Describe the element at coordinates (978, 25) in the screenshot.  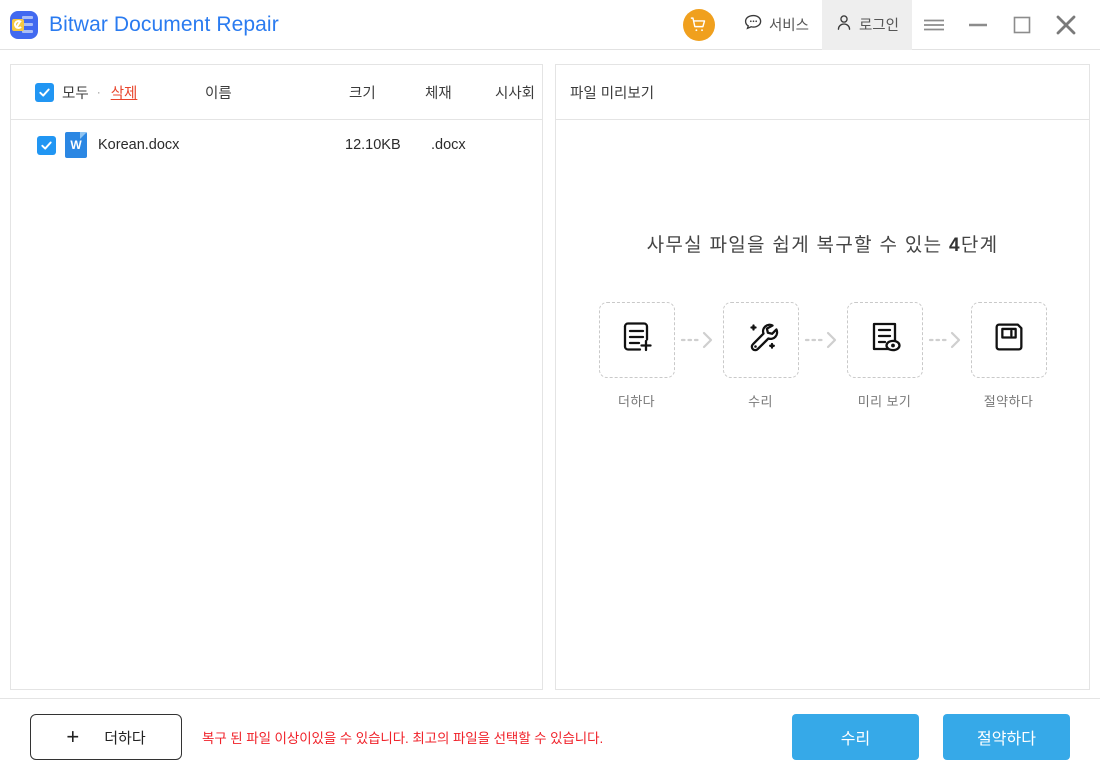
I see `minimize-icon` at that location.